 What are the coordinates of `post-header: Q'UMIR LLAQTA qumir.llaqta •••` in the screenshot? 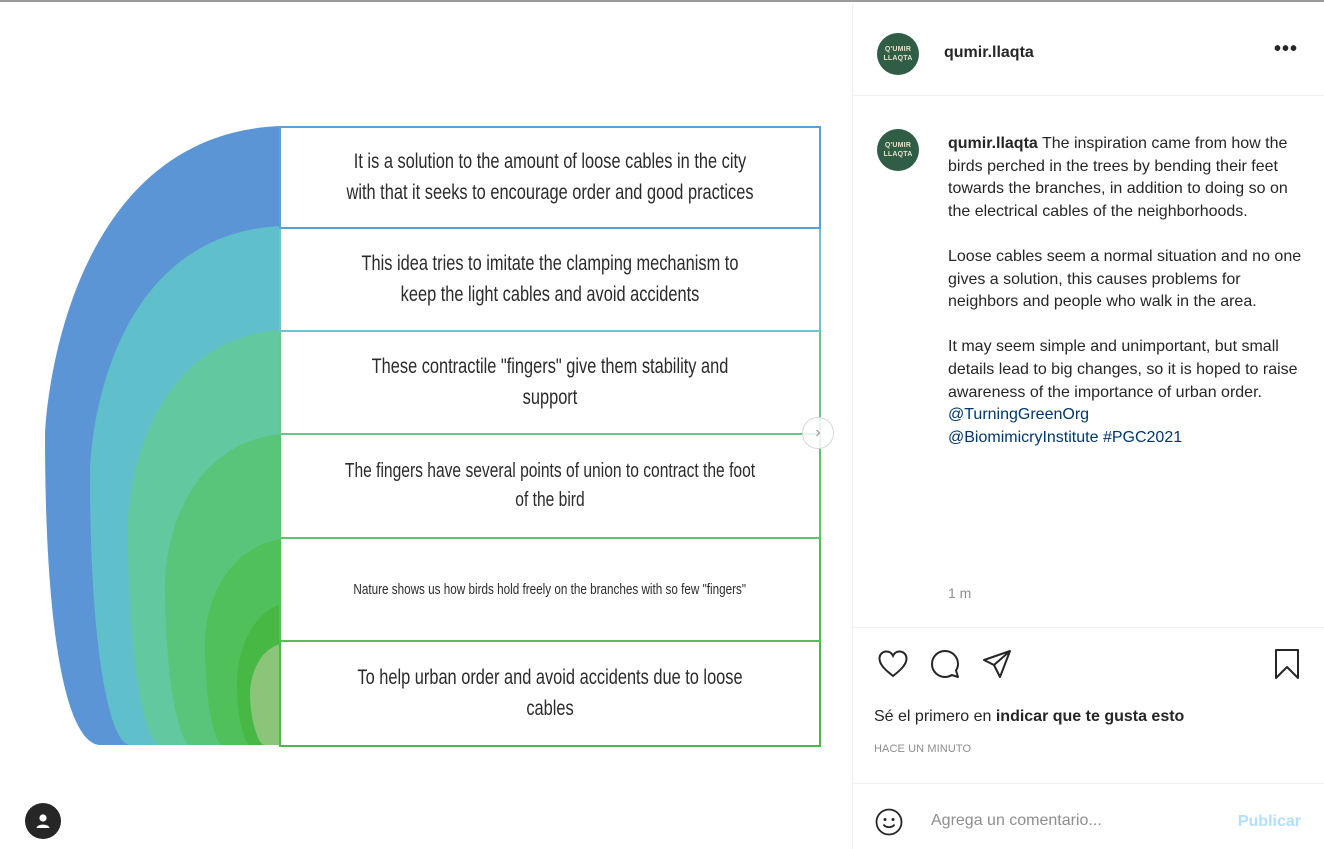 It's located at (1088, 50).